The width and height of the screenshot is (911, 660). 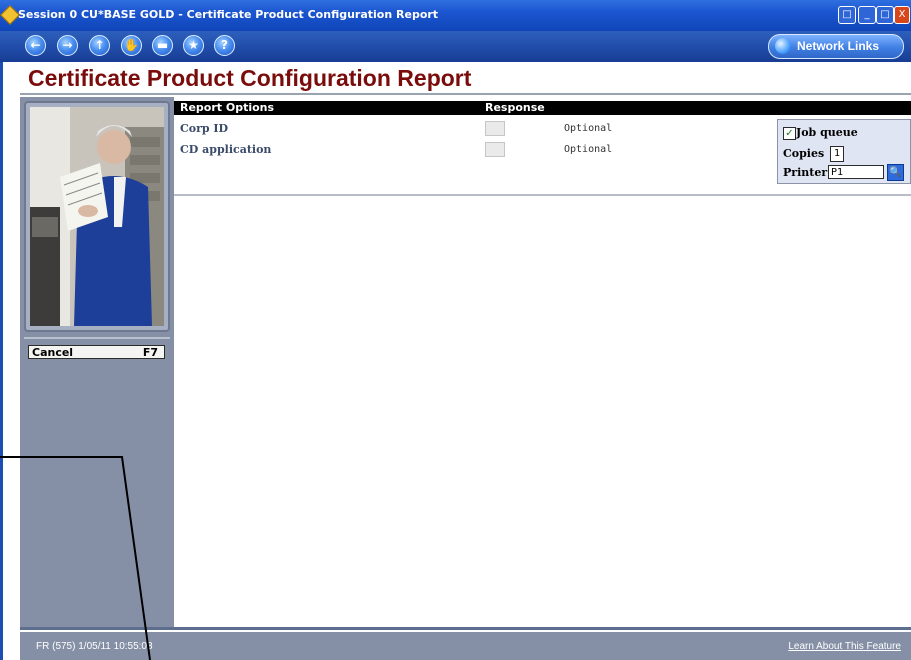 I want to click on network-links-label: Network Links, so click(x=838, y=46).